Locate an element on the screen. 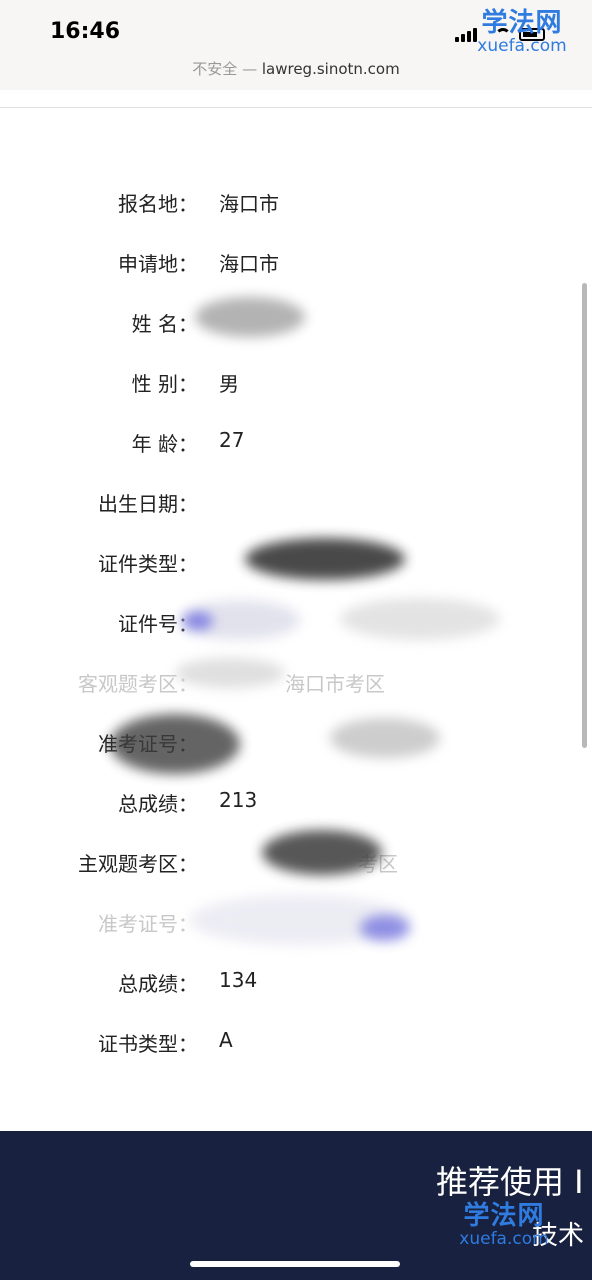 Image resolution: width=592 pixels, height=1280 pixels. banner-title: 推荐使用 I is located at coordinates (510, 1182).